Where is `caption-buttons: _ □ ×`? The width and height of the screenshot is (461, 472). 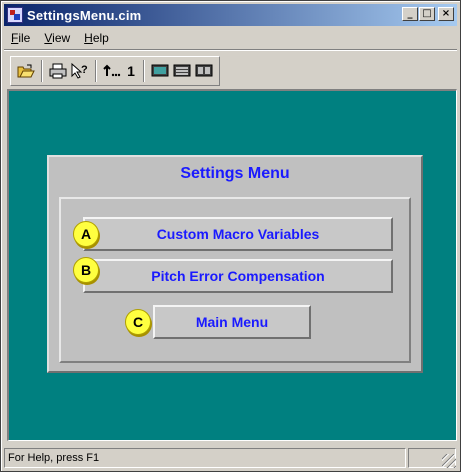 caption-buttons: _ □ × is located at coordinates (427, 14).